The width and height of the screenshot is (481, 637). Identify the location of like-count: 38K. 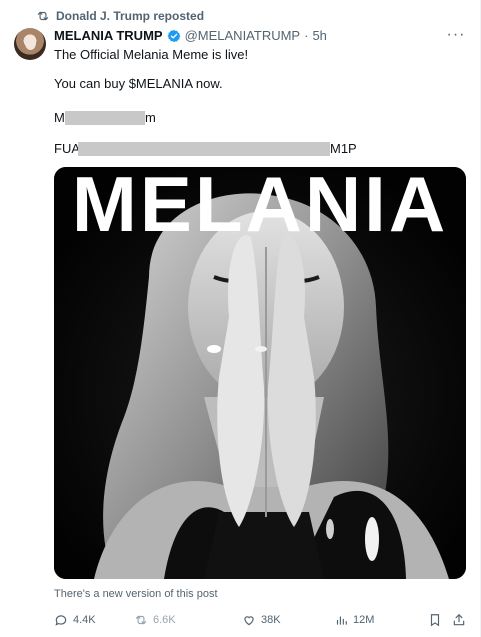
(271, 620).